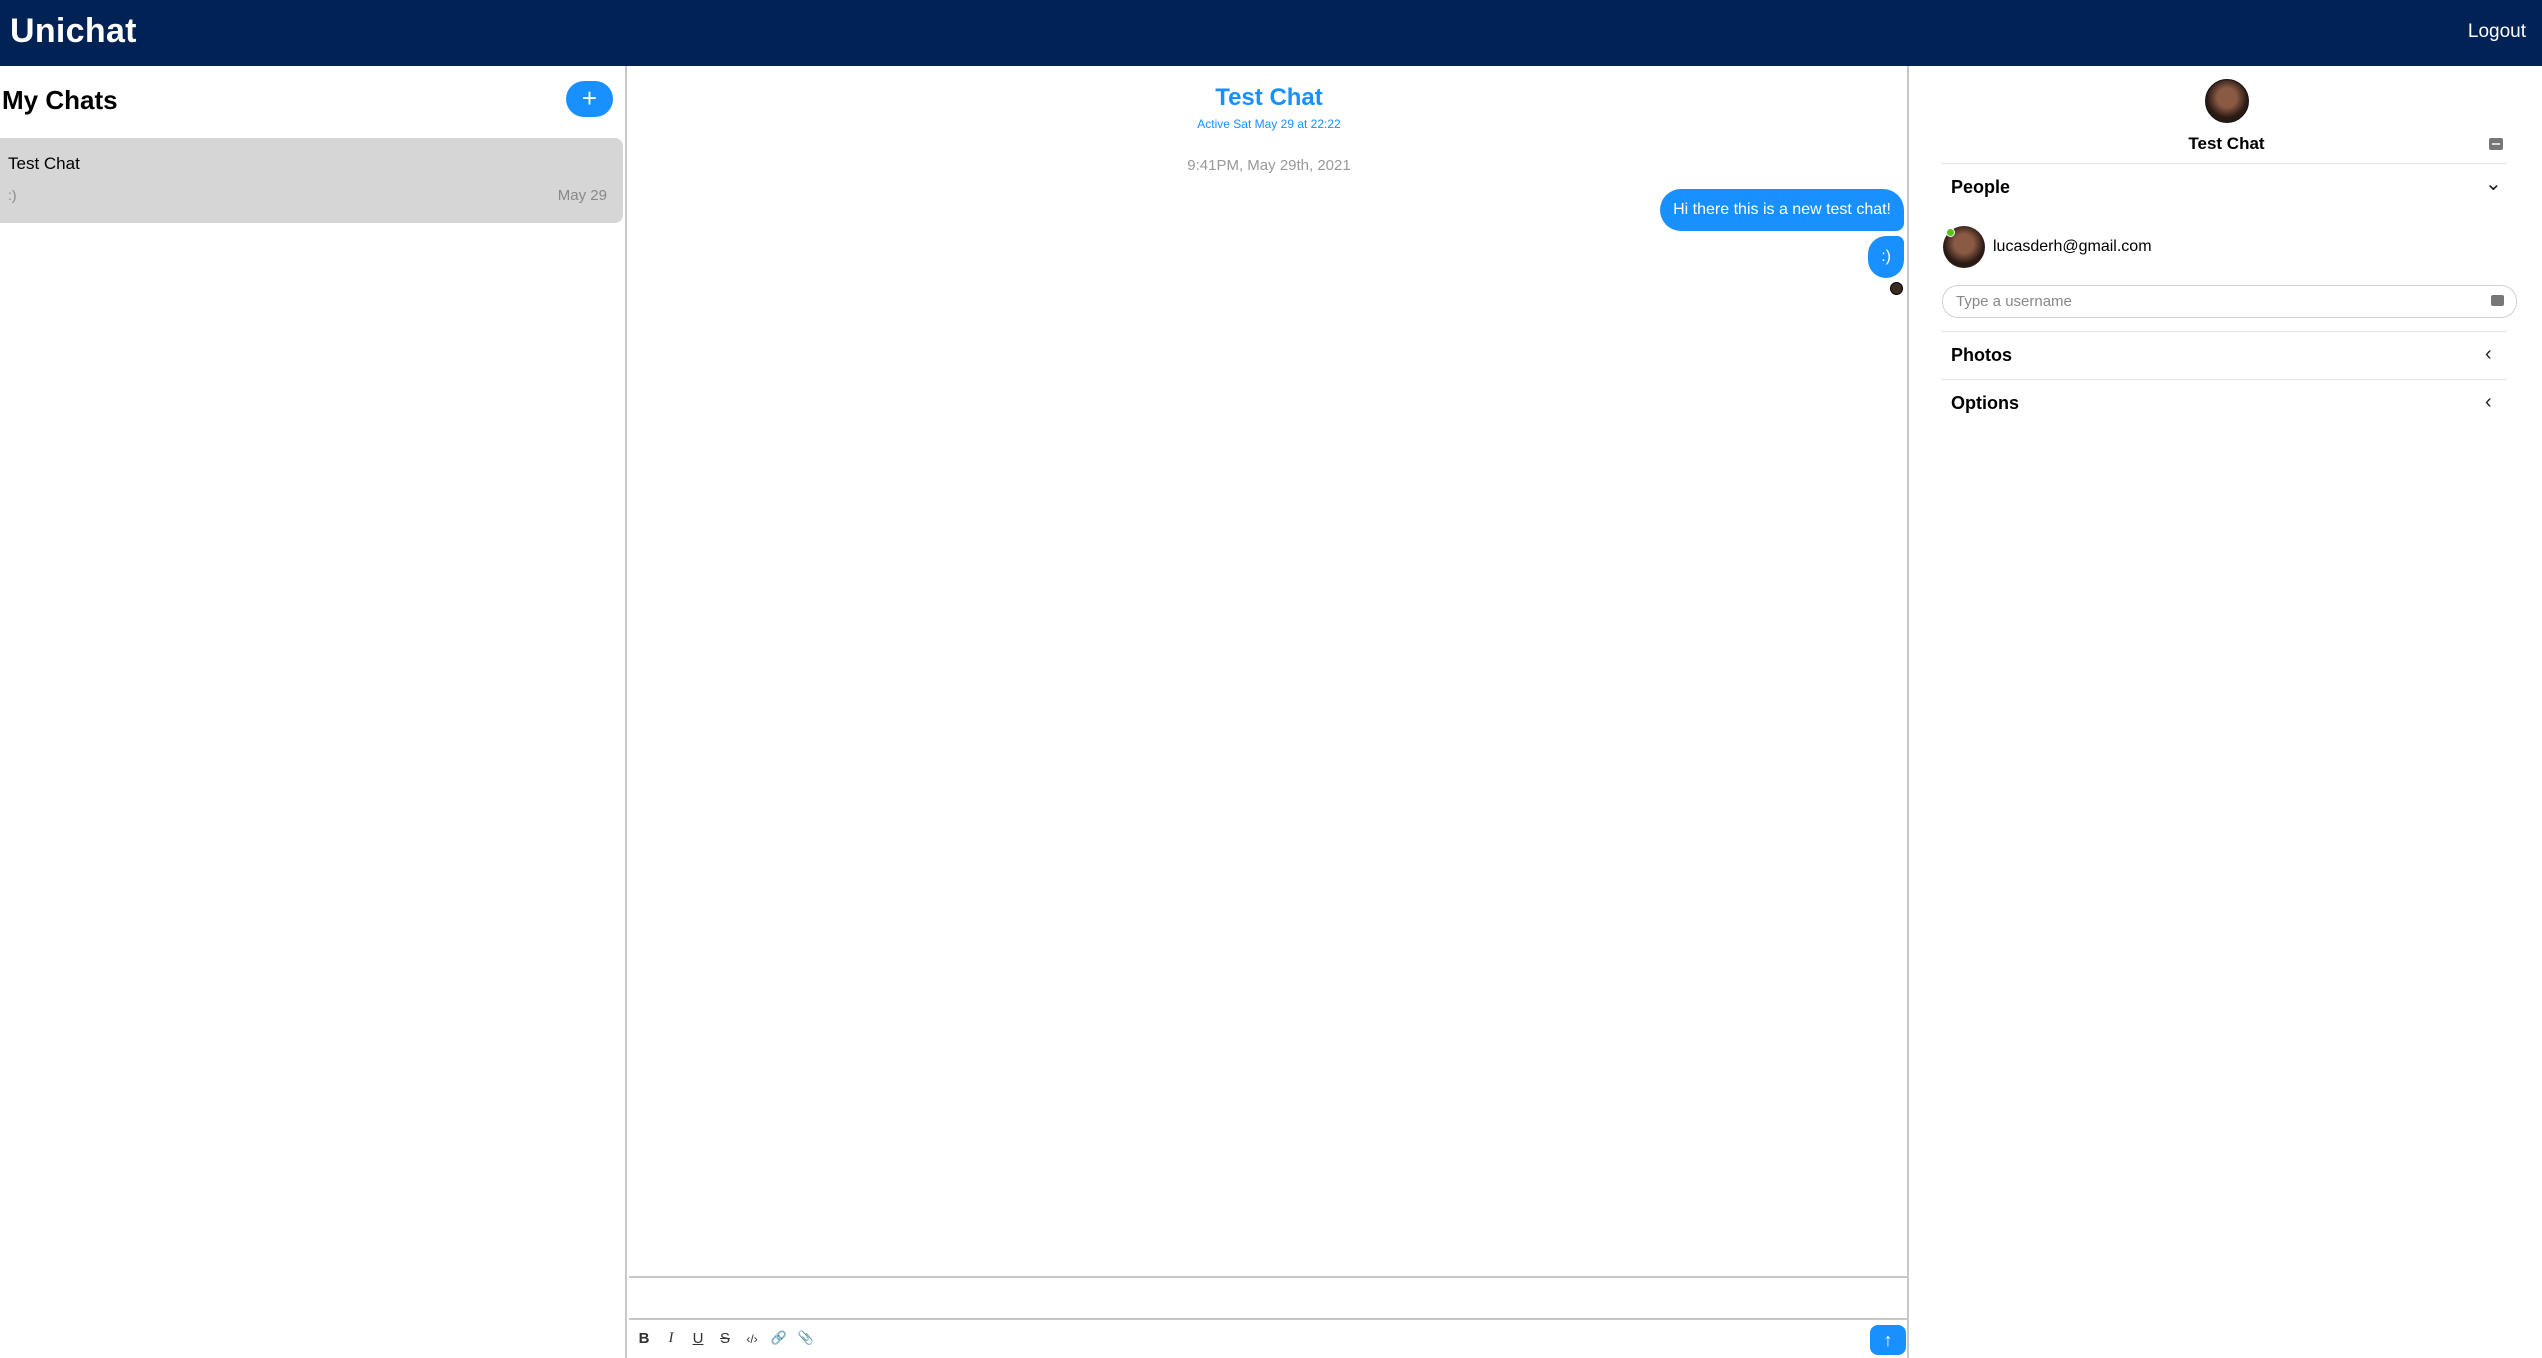  What do you see at coordinates (2226, 143) in the screenshot?
I see `chat-settings-title: Test Chat` at bounding box center [2226, 143].